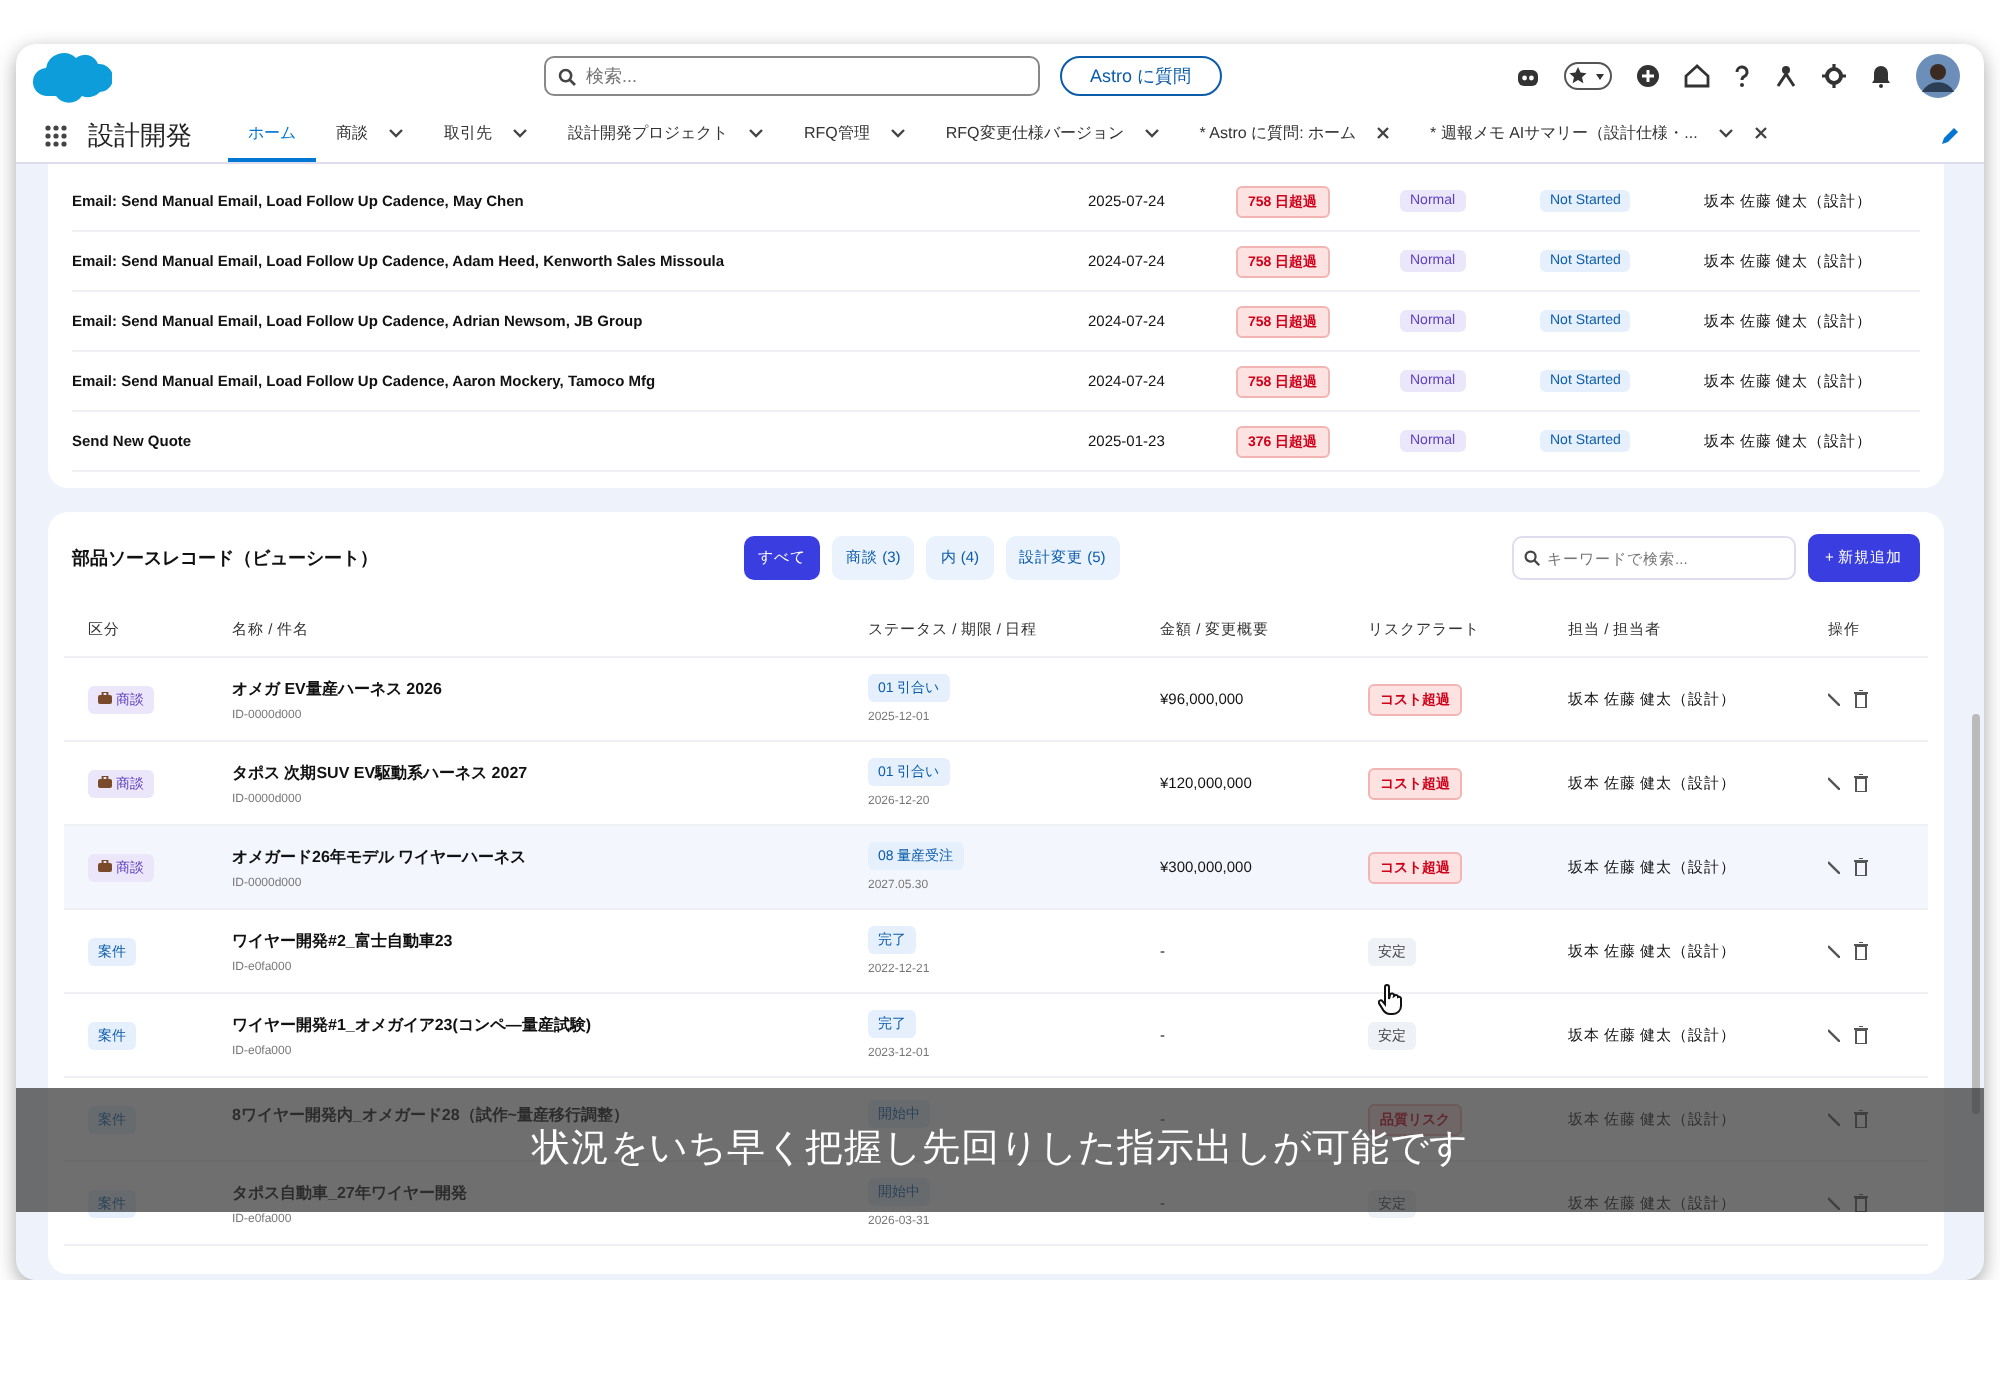  I want to click on tab-label: * Astro に質問: ホーム, so click(1278, 133).